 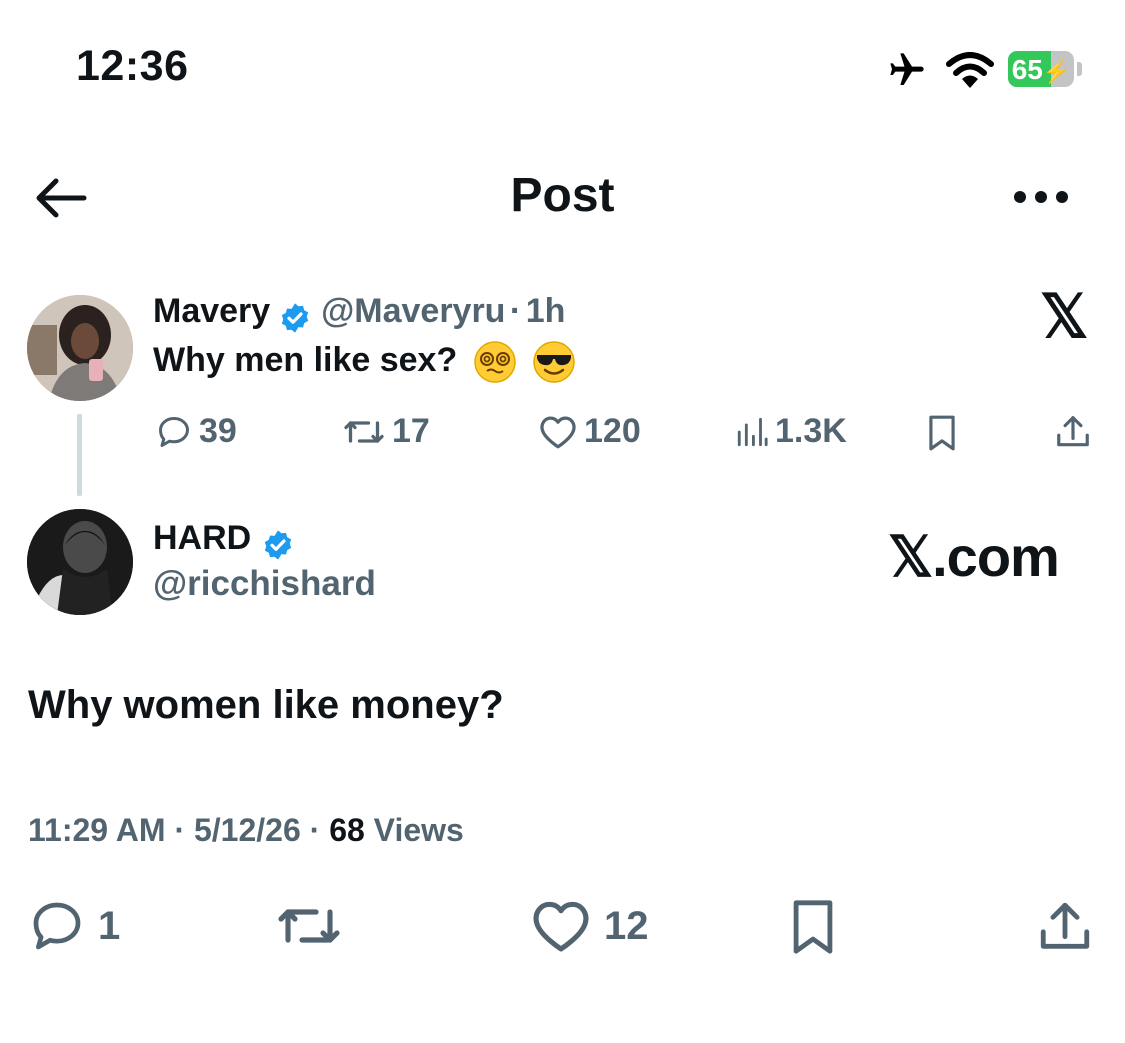 I want to click on post-date: 5/12/26, so click(x=247, y=830).